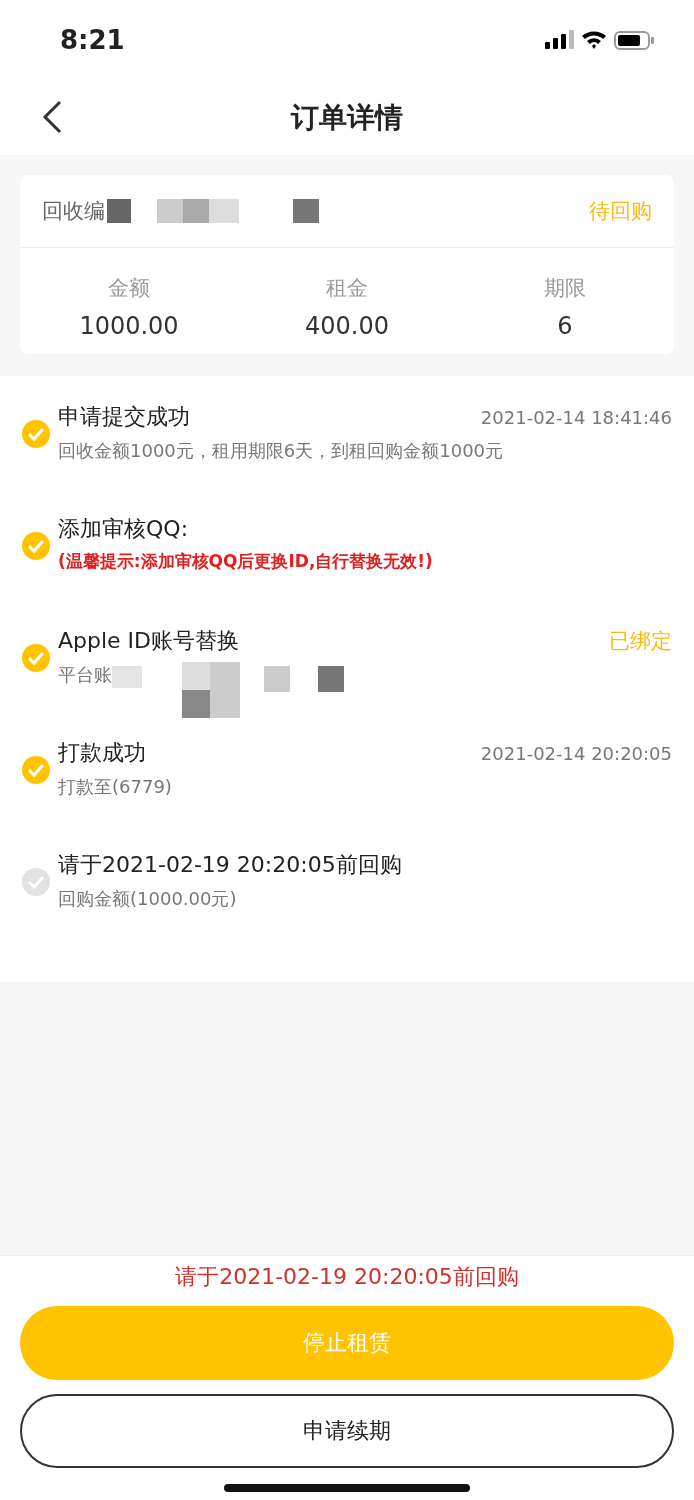 This screenshot has width=694, height=1500. Describe the element at coordinates (115, 787) in the screenshot. I see `step-detail: 打款至(6779)` at that location.